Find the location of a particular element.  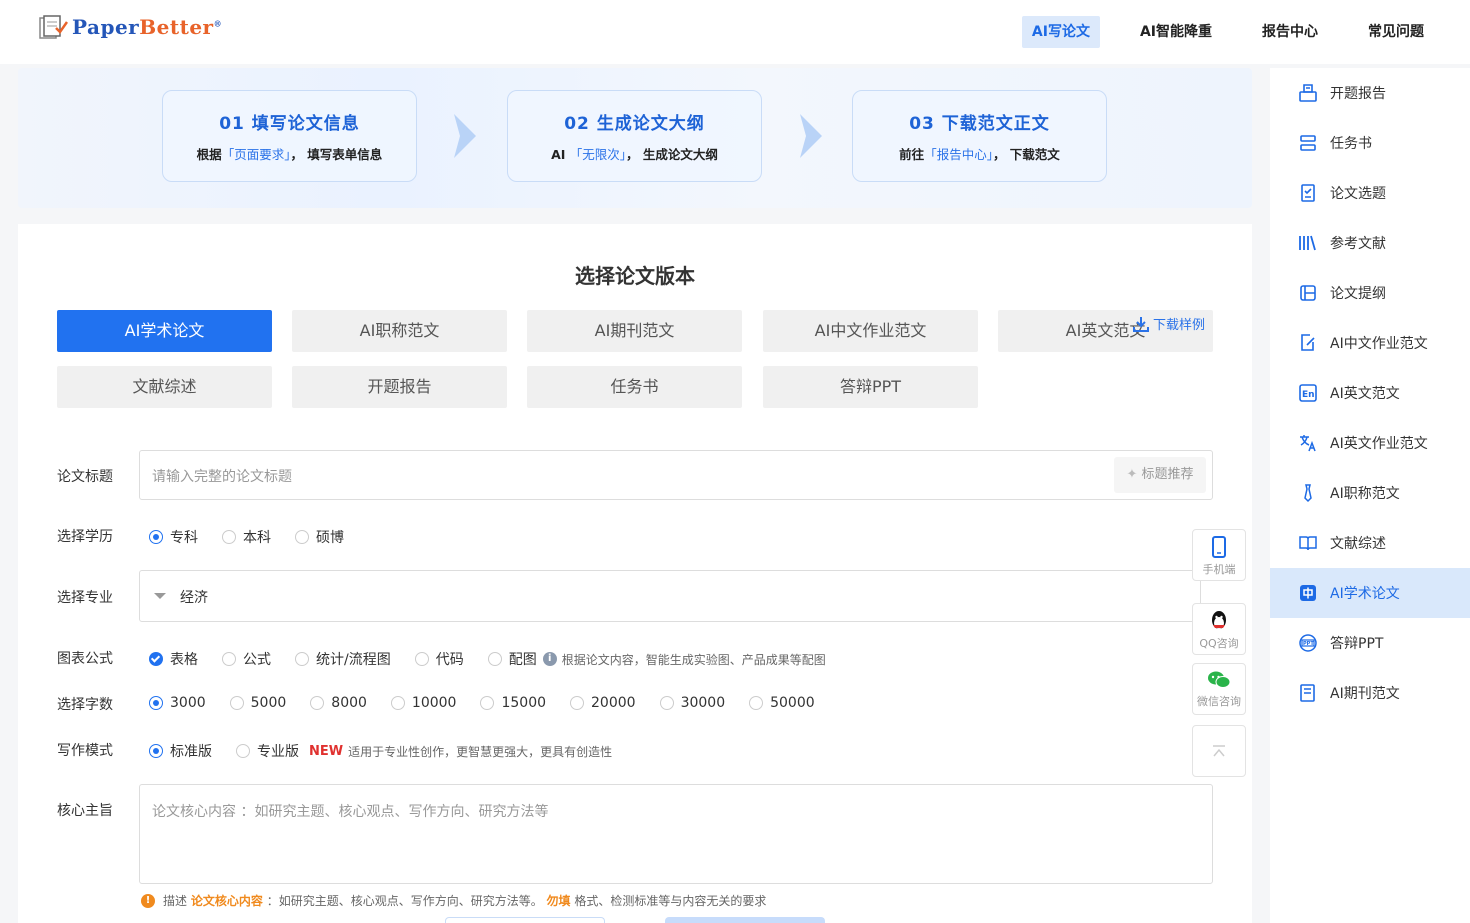

version-proposal: 开题报告 is located at coordinates (399, 387).